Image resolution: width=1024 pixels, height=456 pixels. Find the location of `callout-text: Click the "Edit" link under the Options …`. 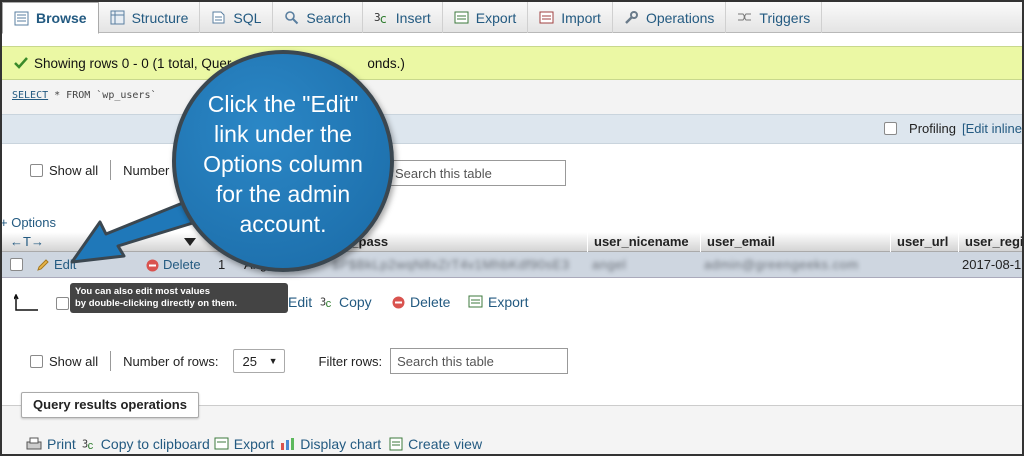

callout-text: Click the "Edit" link under the Options … is located at coordinates (283, 164).